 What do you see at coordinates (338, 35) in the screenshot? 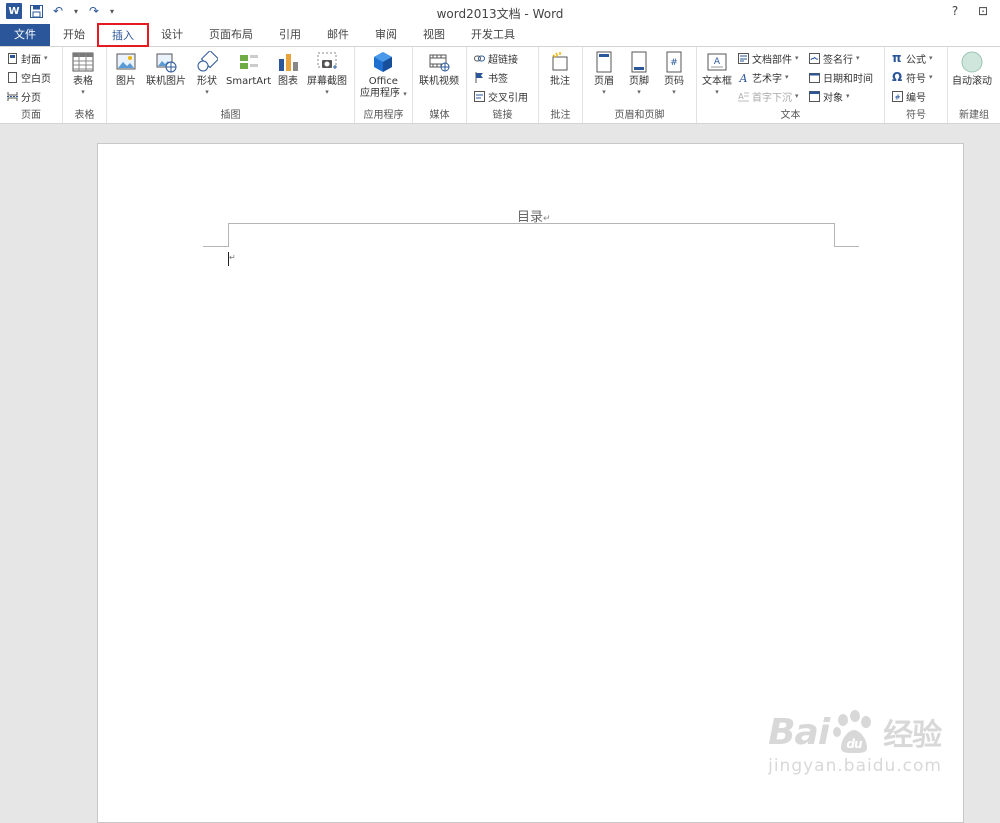
I see `tab-mailings: 邮件` at bounding box center [338, 35].